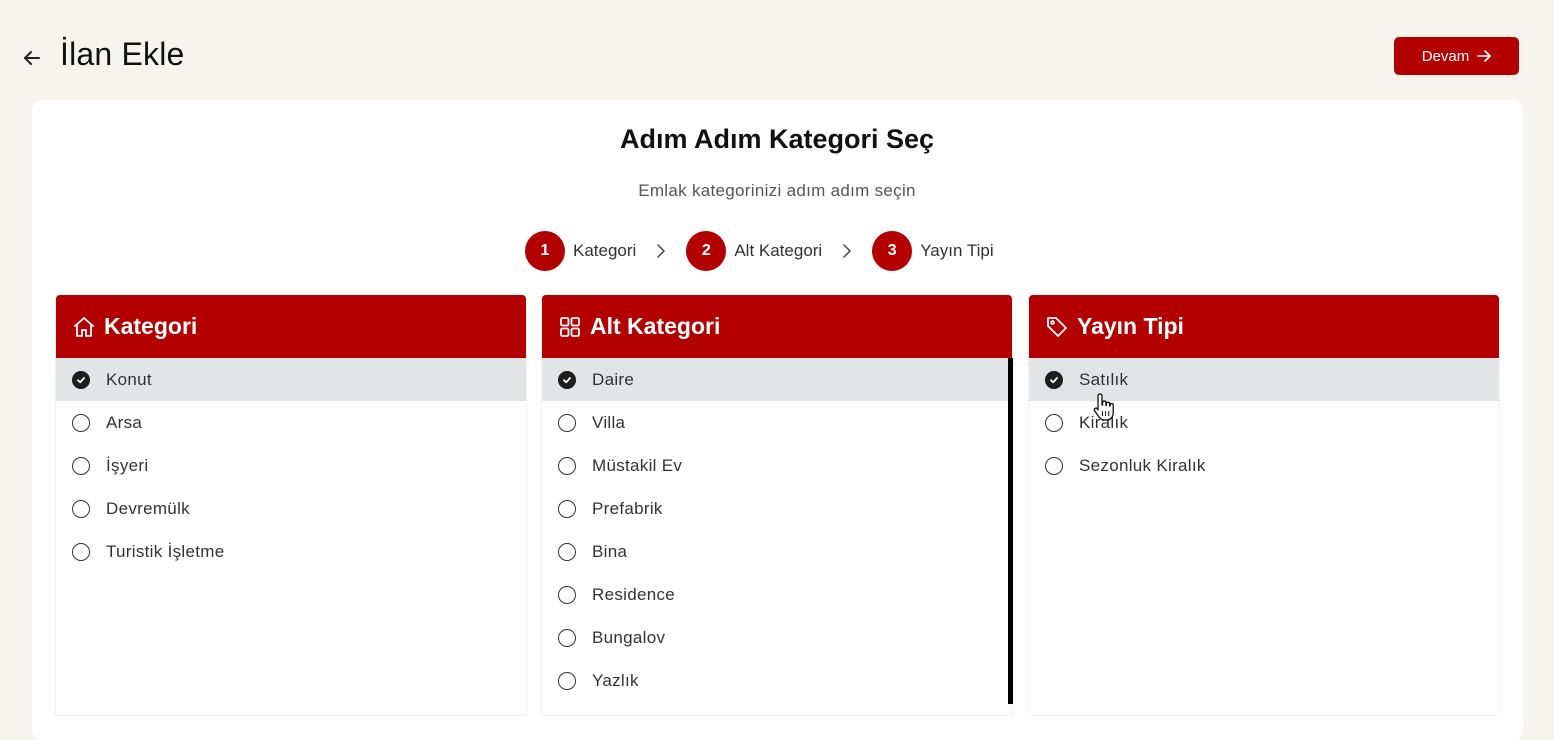  What do you see at coordinates (1057, 326) in the screenshot?
I see `tag-icon` at bounding box center [1057, 326].